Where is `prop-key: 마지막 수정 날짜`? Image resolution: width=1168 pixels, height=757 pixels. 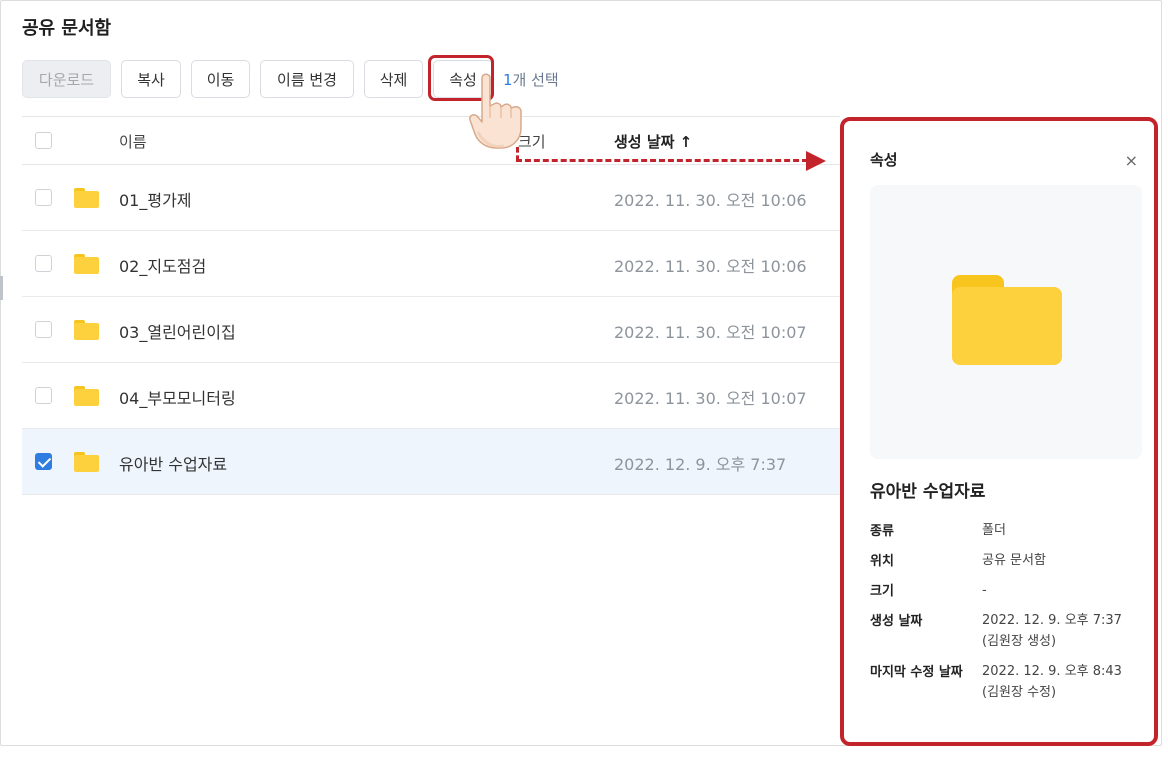
prop-key: 마지막 수정 날짜 is located at coordinates (916, 672).